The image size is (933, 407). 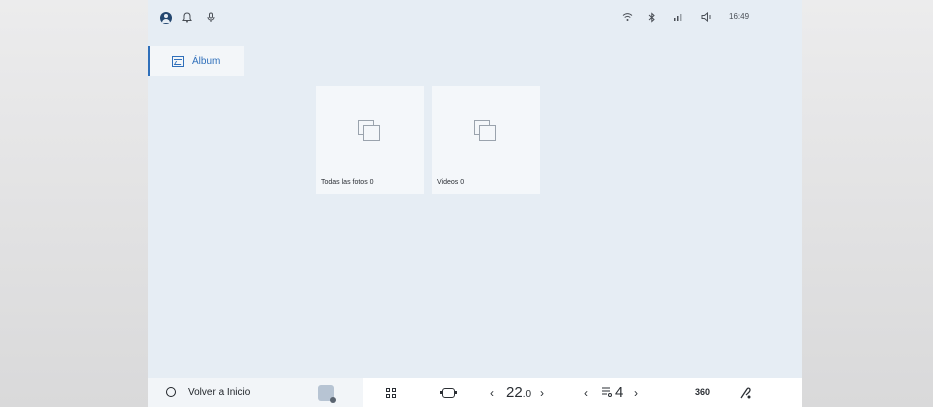 What do you see at coordinates (606, 393) in the screenshot?
I see `fan-icon` at bounding box center [606, 393].